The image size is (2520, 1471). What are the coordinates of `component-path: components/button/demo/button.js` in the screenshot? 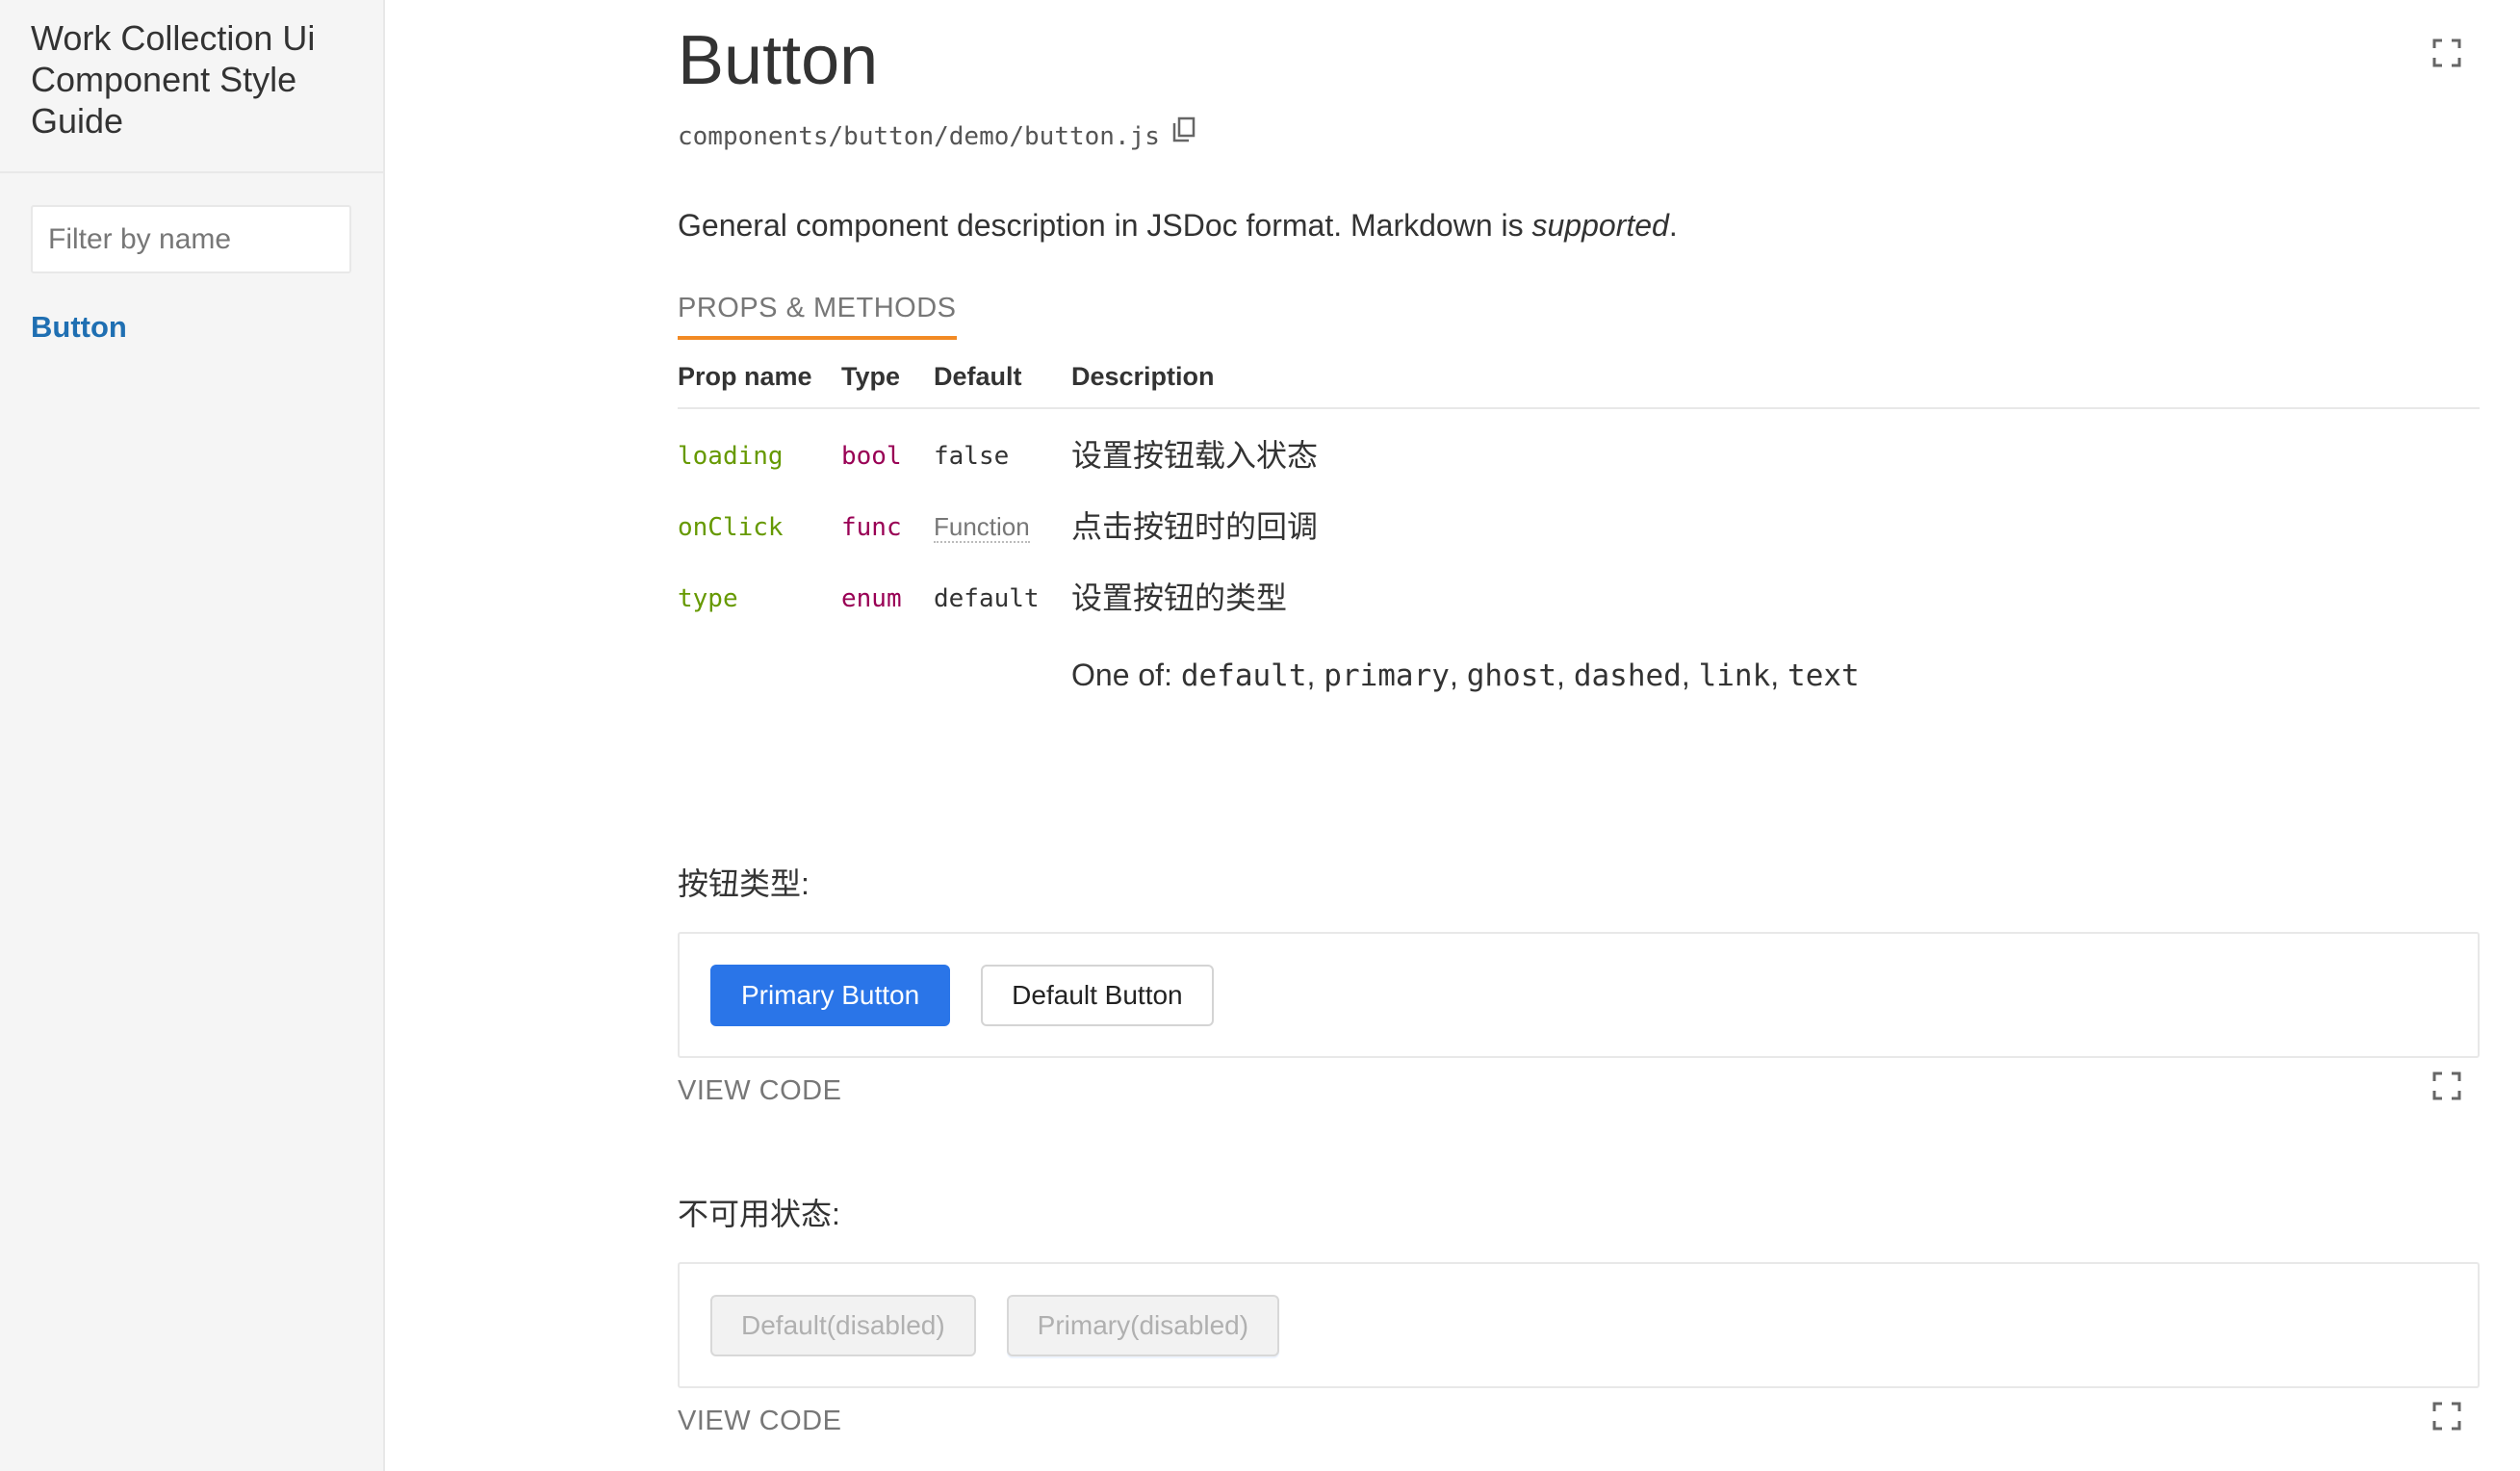 It's located at (937, 136).